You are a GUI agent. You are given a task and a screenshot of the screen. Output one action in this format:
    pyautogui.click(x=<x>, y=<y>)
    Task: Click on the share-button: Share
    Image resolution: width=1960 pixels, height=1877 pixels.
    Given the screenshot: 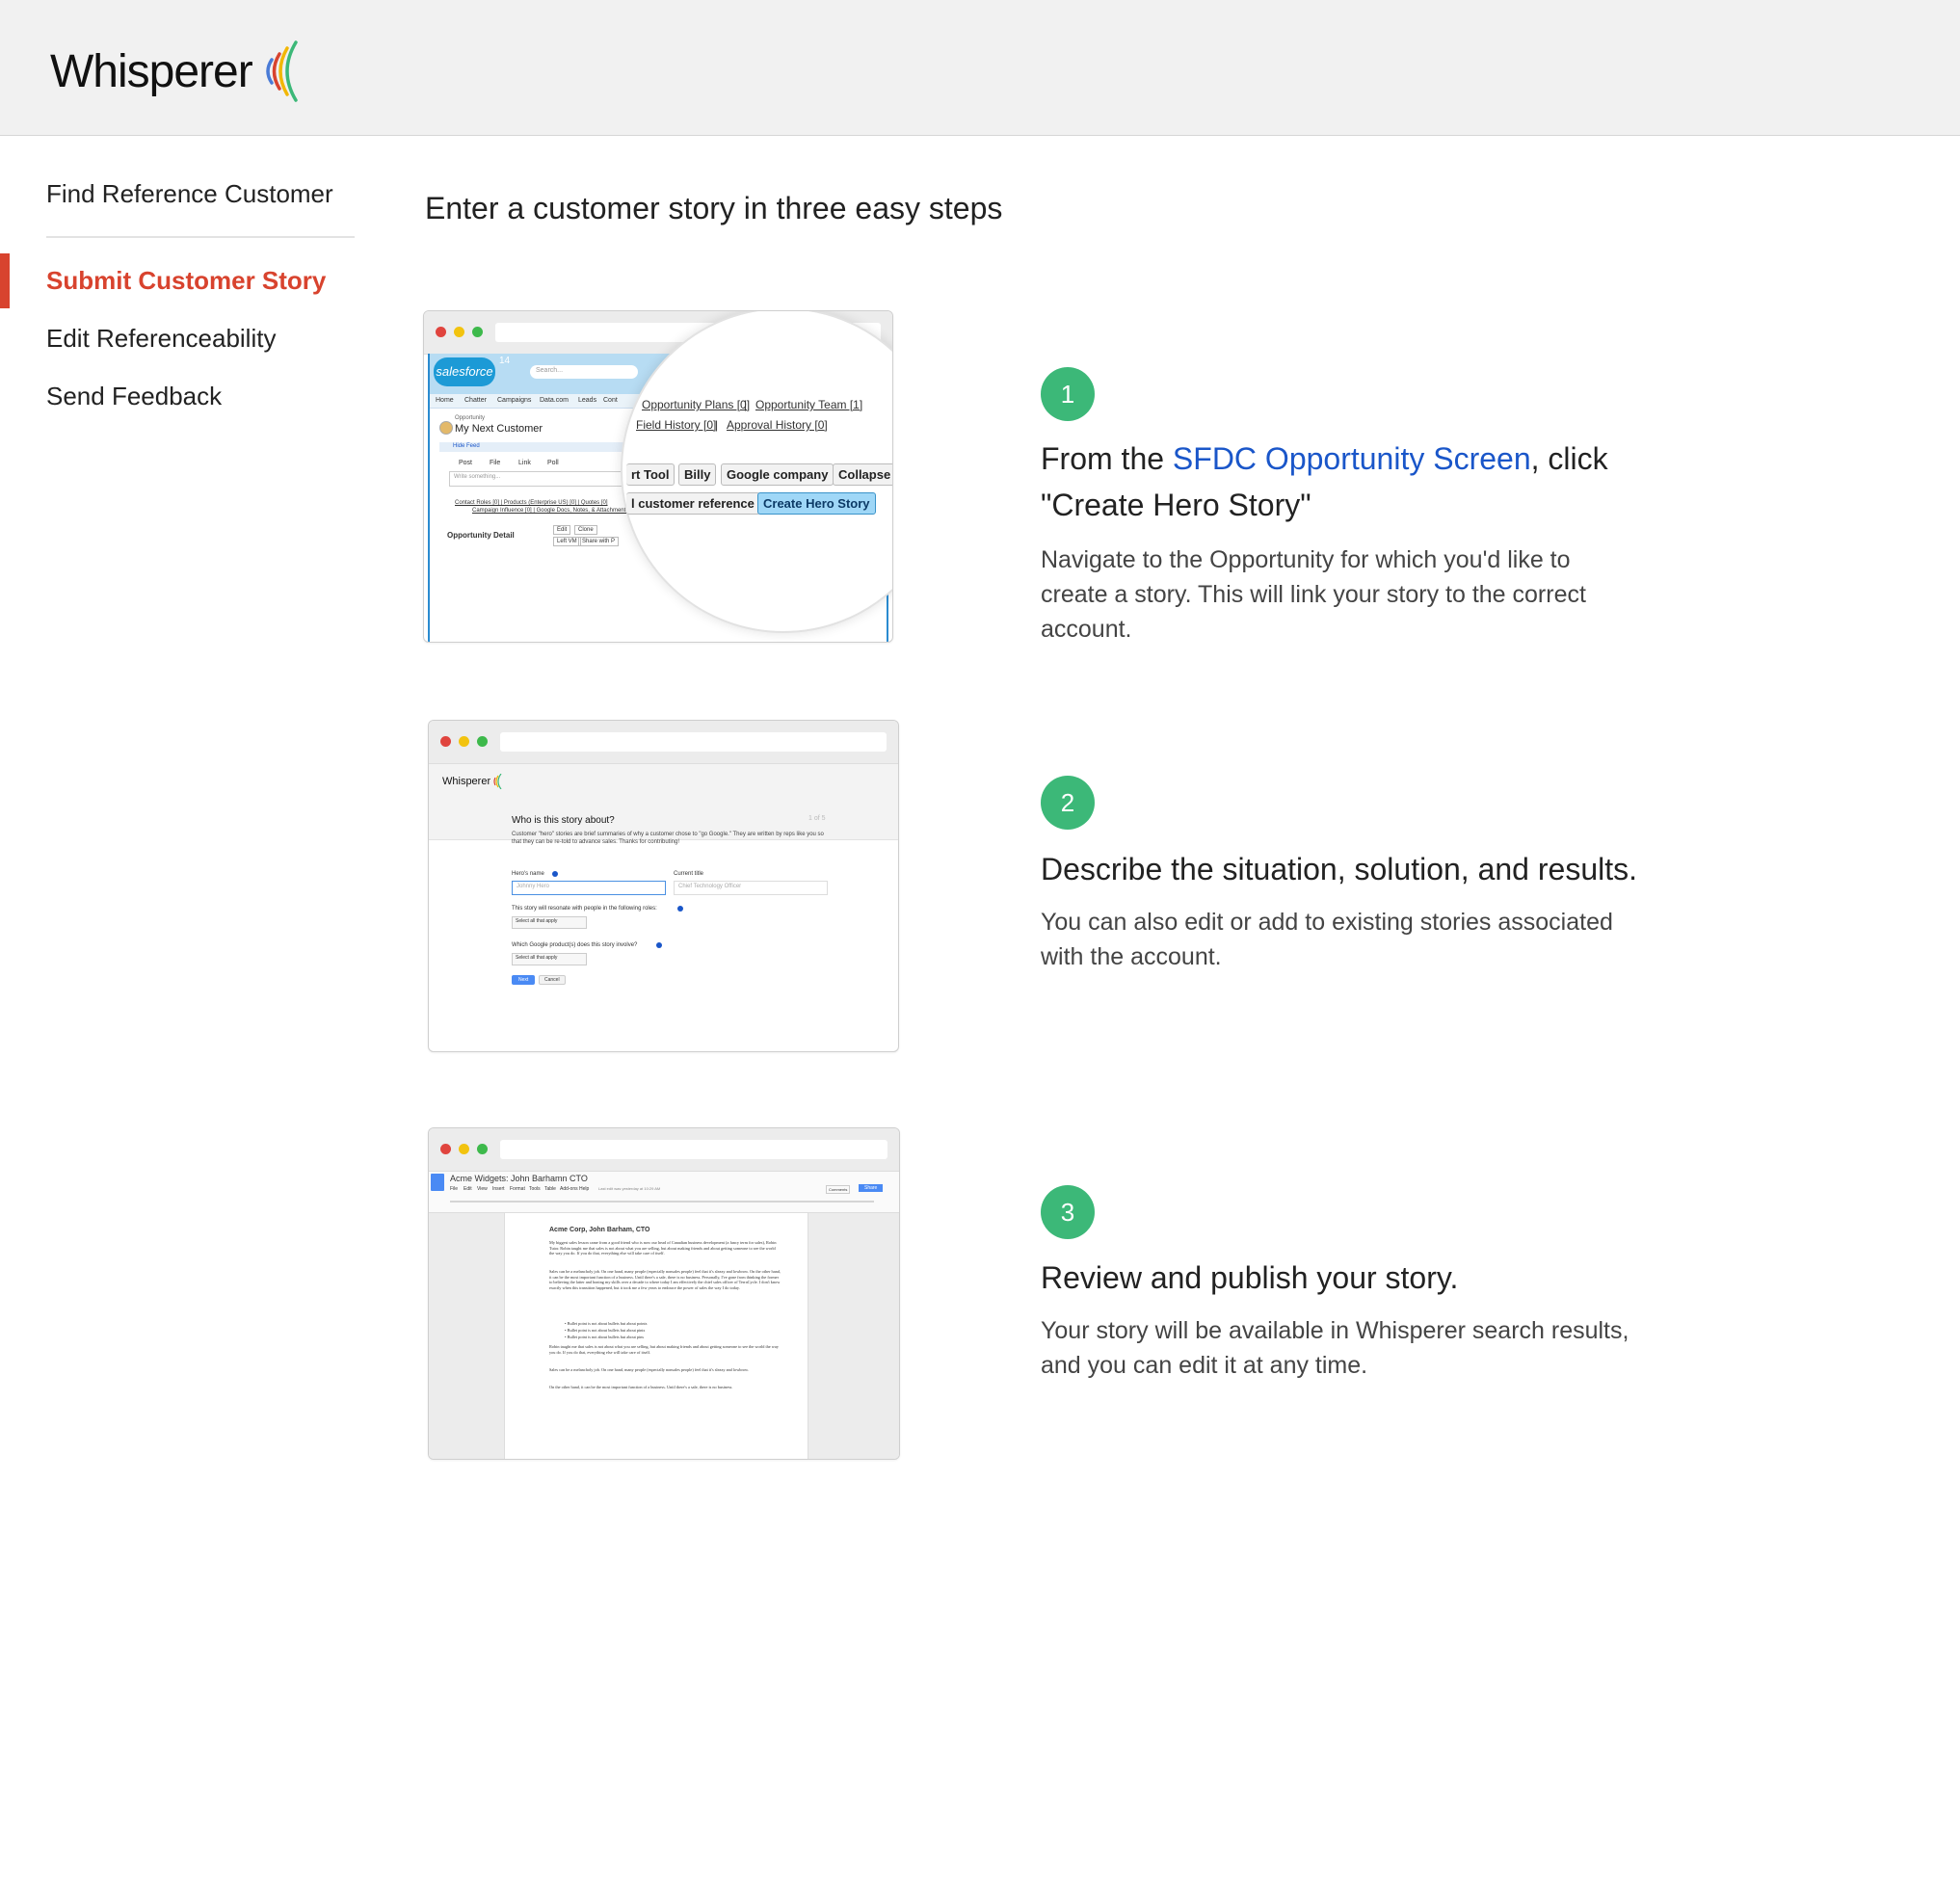 What is the action you would take?
    pyautogui.click(x=871, y=1188)
    